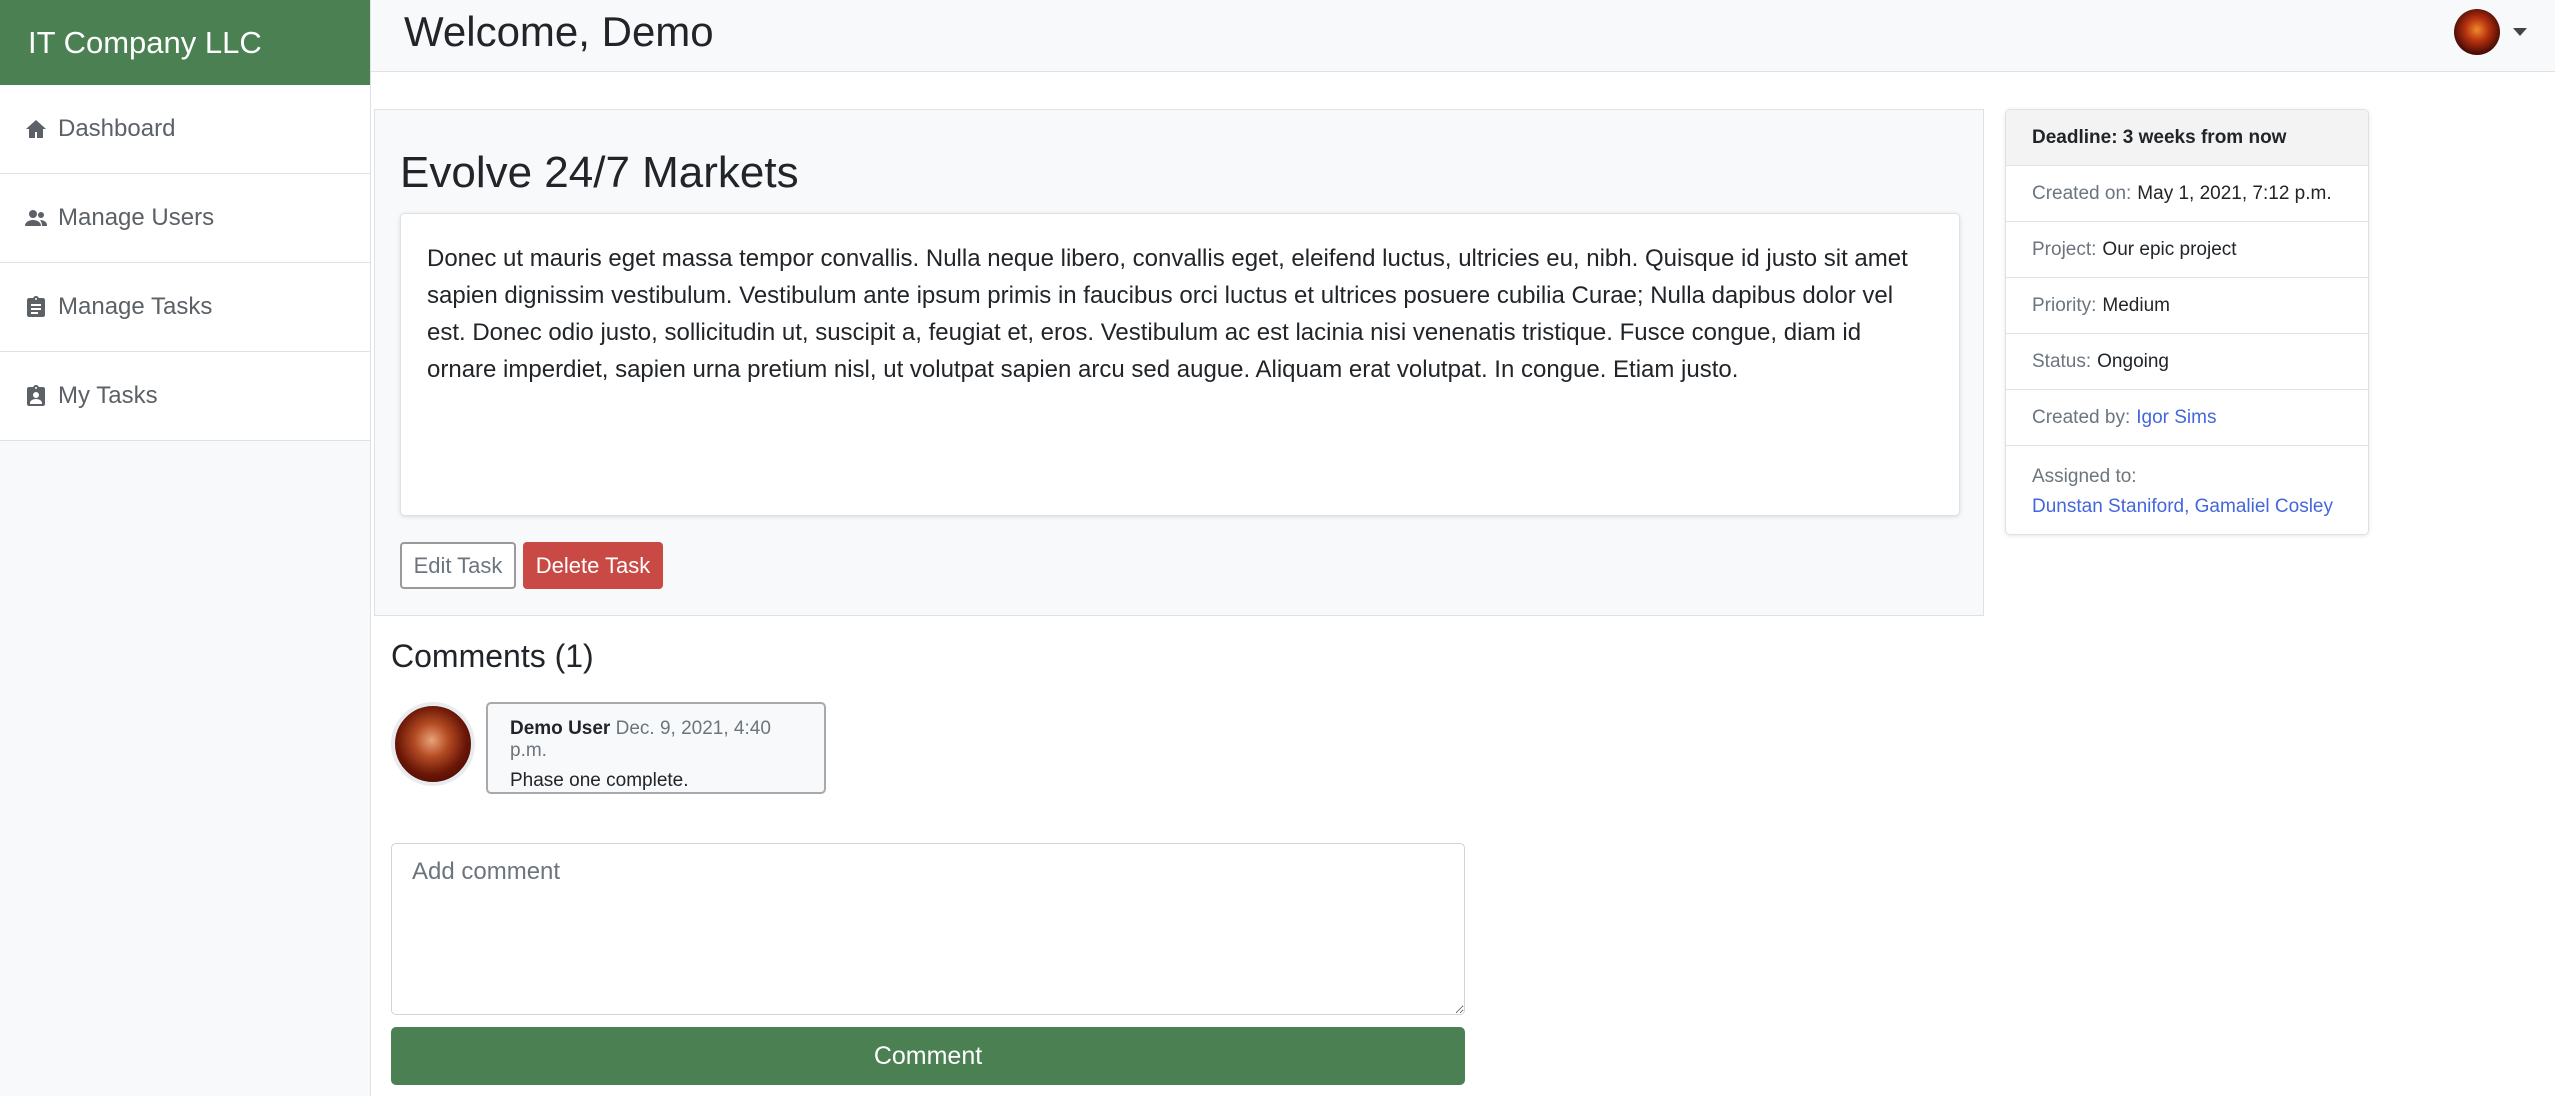  Describe the element at coordinates (559, 31) in the screenshot. I see `page-title: Welcome, Demo` at that location.